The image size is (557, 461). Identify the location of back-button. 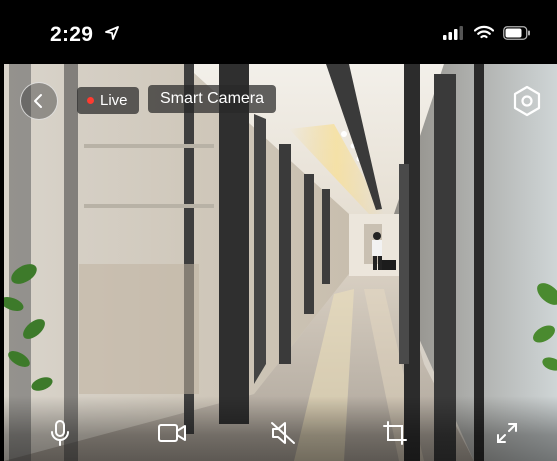
(39, 101).